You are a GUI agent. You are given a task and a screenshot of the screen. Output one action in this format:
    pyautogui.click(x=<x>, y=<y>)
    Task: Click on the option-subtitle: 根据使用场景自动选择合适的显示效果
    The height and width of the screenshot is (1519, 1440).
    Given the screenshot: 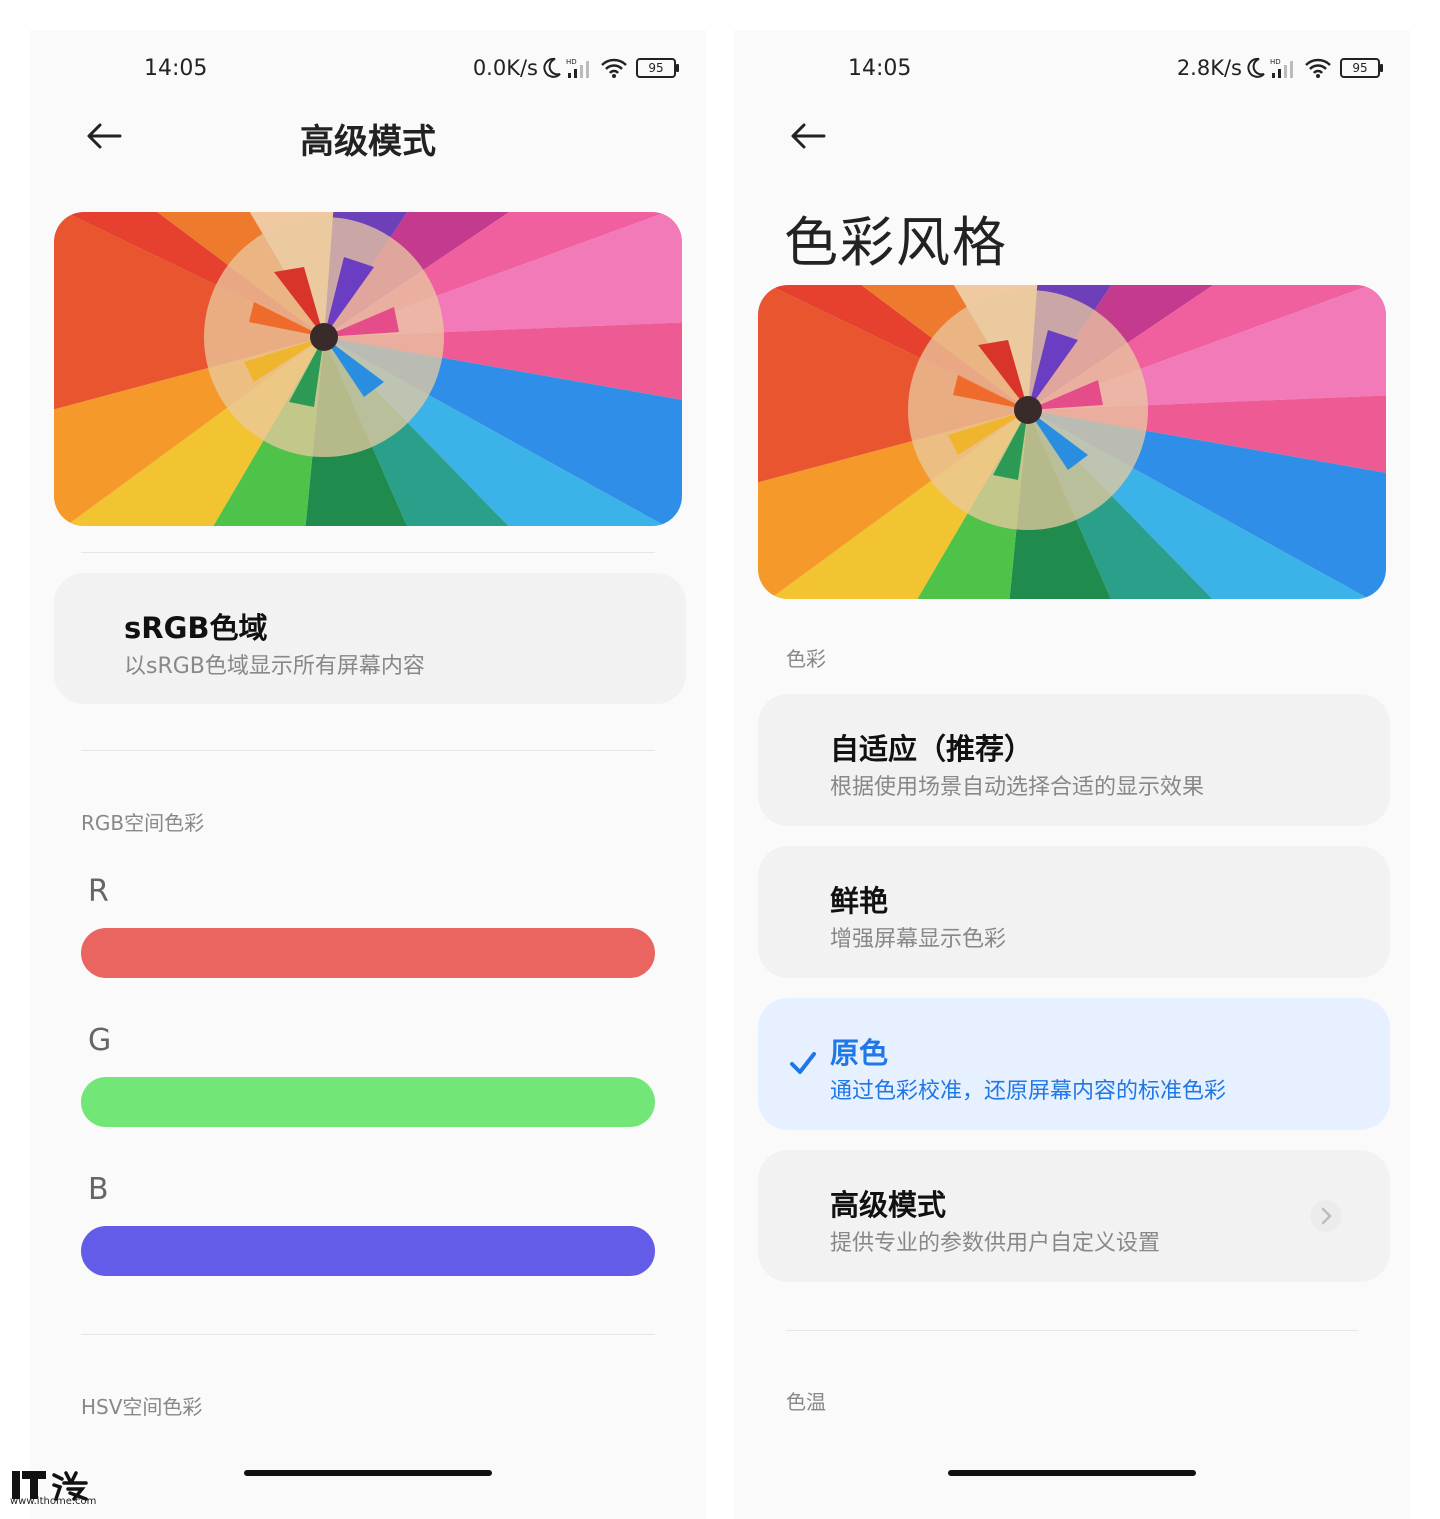 What is the action you would take?
    pyautogui.click(x=1017, y=787)
    